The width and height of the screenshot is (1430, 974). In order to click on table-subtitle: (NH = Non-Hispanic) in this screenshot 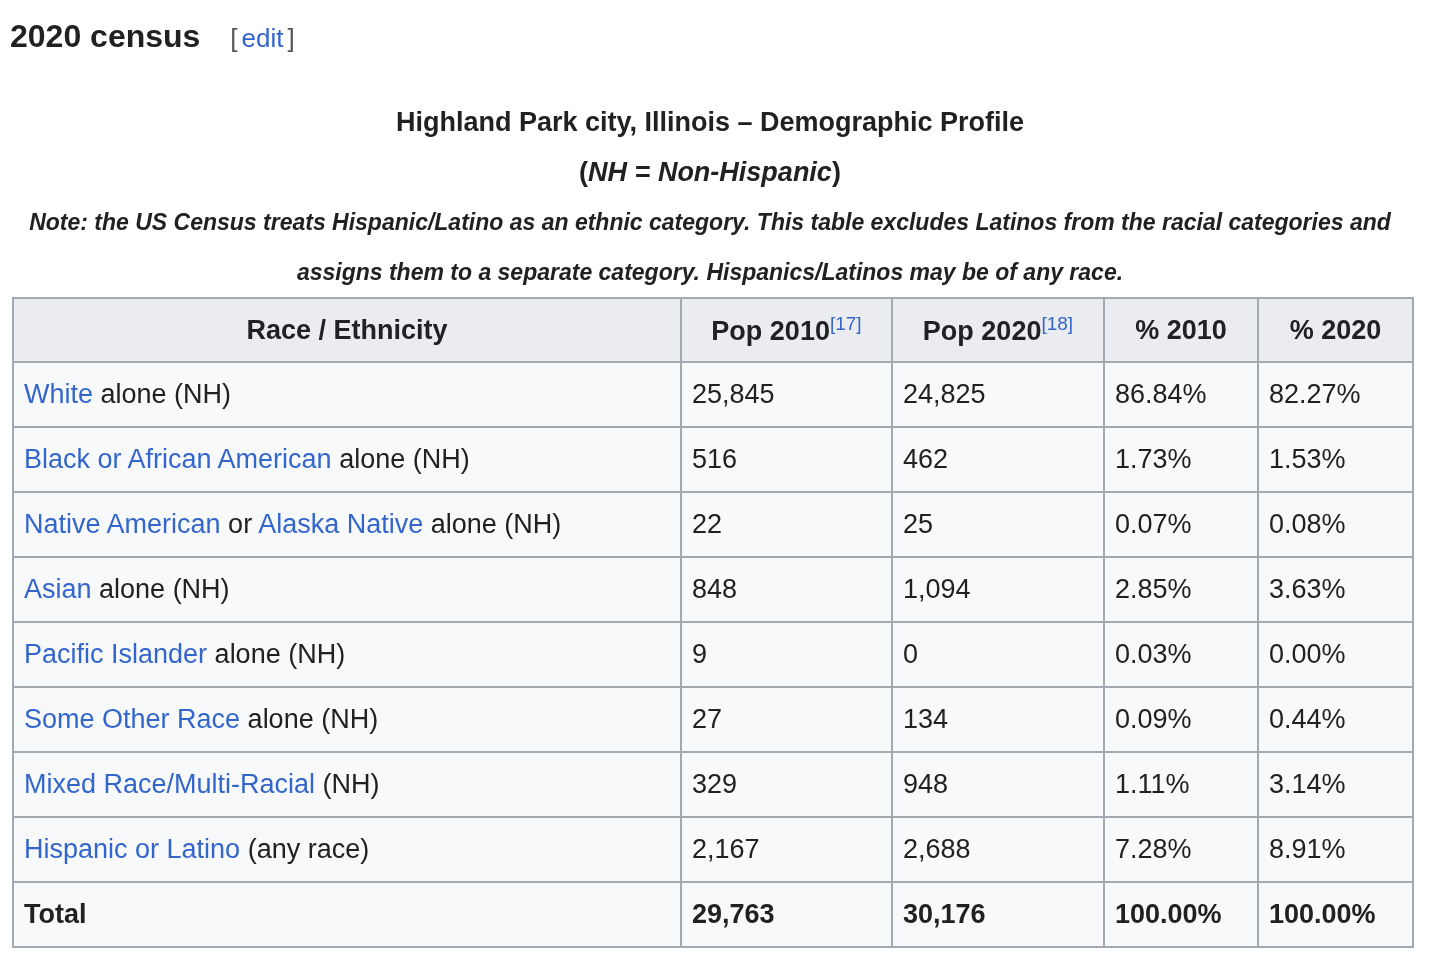, I will do `click(710, 172)`.